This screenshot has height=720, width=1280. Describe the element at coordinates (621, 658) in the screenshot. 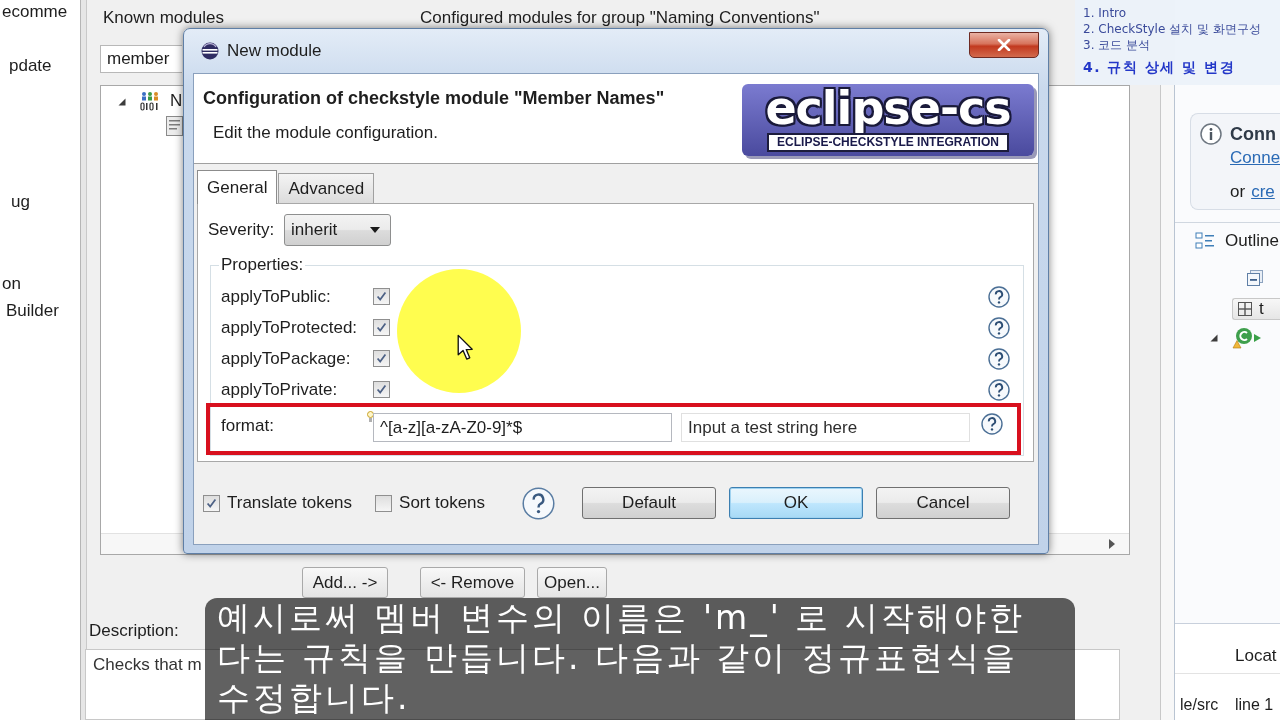

I see `subtitle-text: 예시로써 멤버 변수의 이름은 'm_' 로 시작해야한다는 규칙을 만듭니다. 다음과 같이 정규표현식을 수정합니다.` at that location.